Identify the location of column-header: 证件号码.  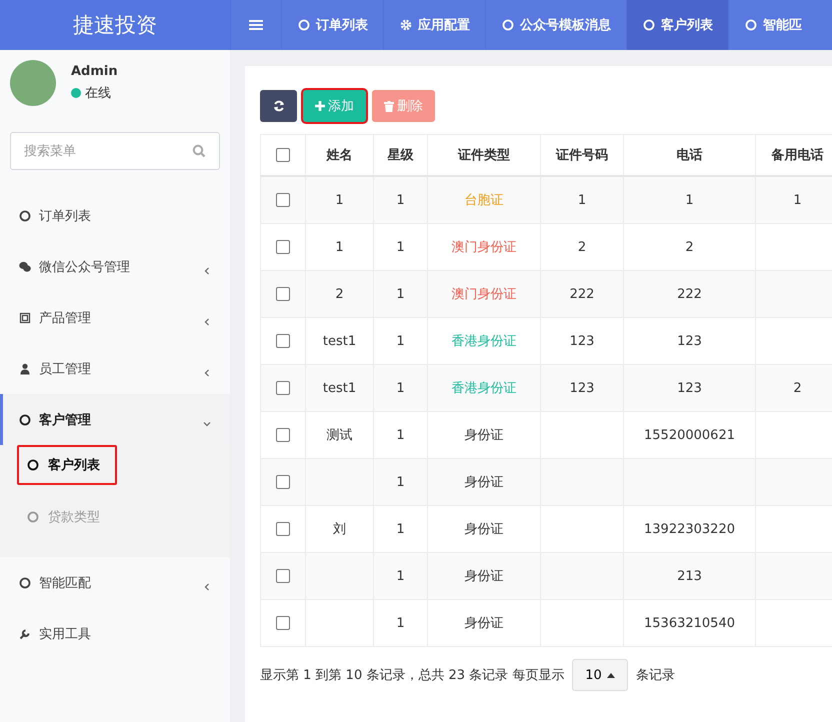
(582, 155).